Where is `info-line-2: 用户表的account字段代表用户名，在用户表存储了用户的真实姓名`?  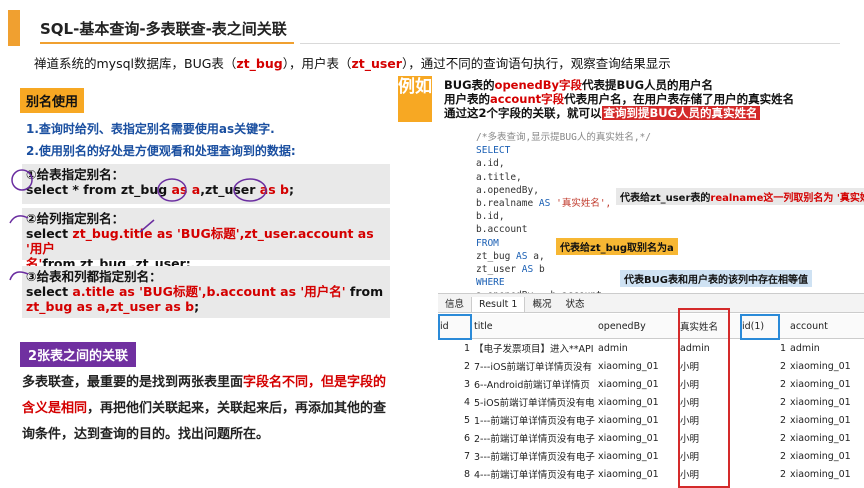 info-line-2: 用户表的account字段代表用户名，在用户表存储了用户的真实姓名 is located at coordinates (619, 99).